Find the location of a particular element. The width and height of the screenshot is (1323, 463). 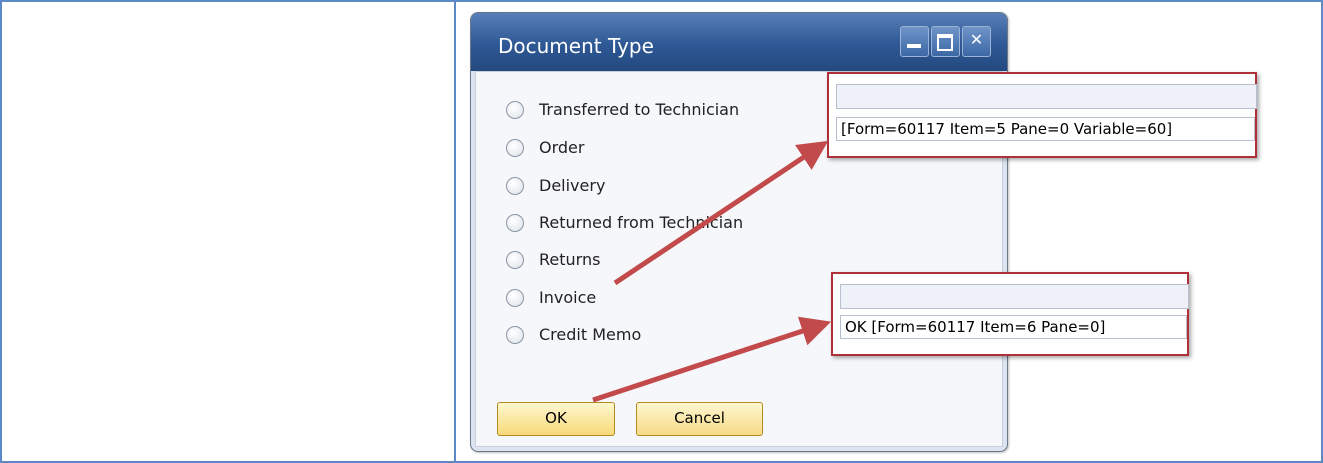

arrow-ok-to-tooltip is located at coordinates (712, 359).